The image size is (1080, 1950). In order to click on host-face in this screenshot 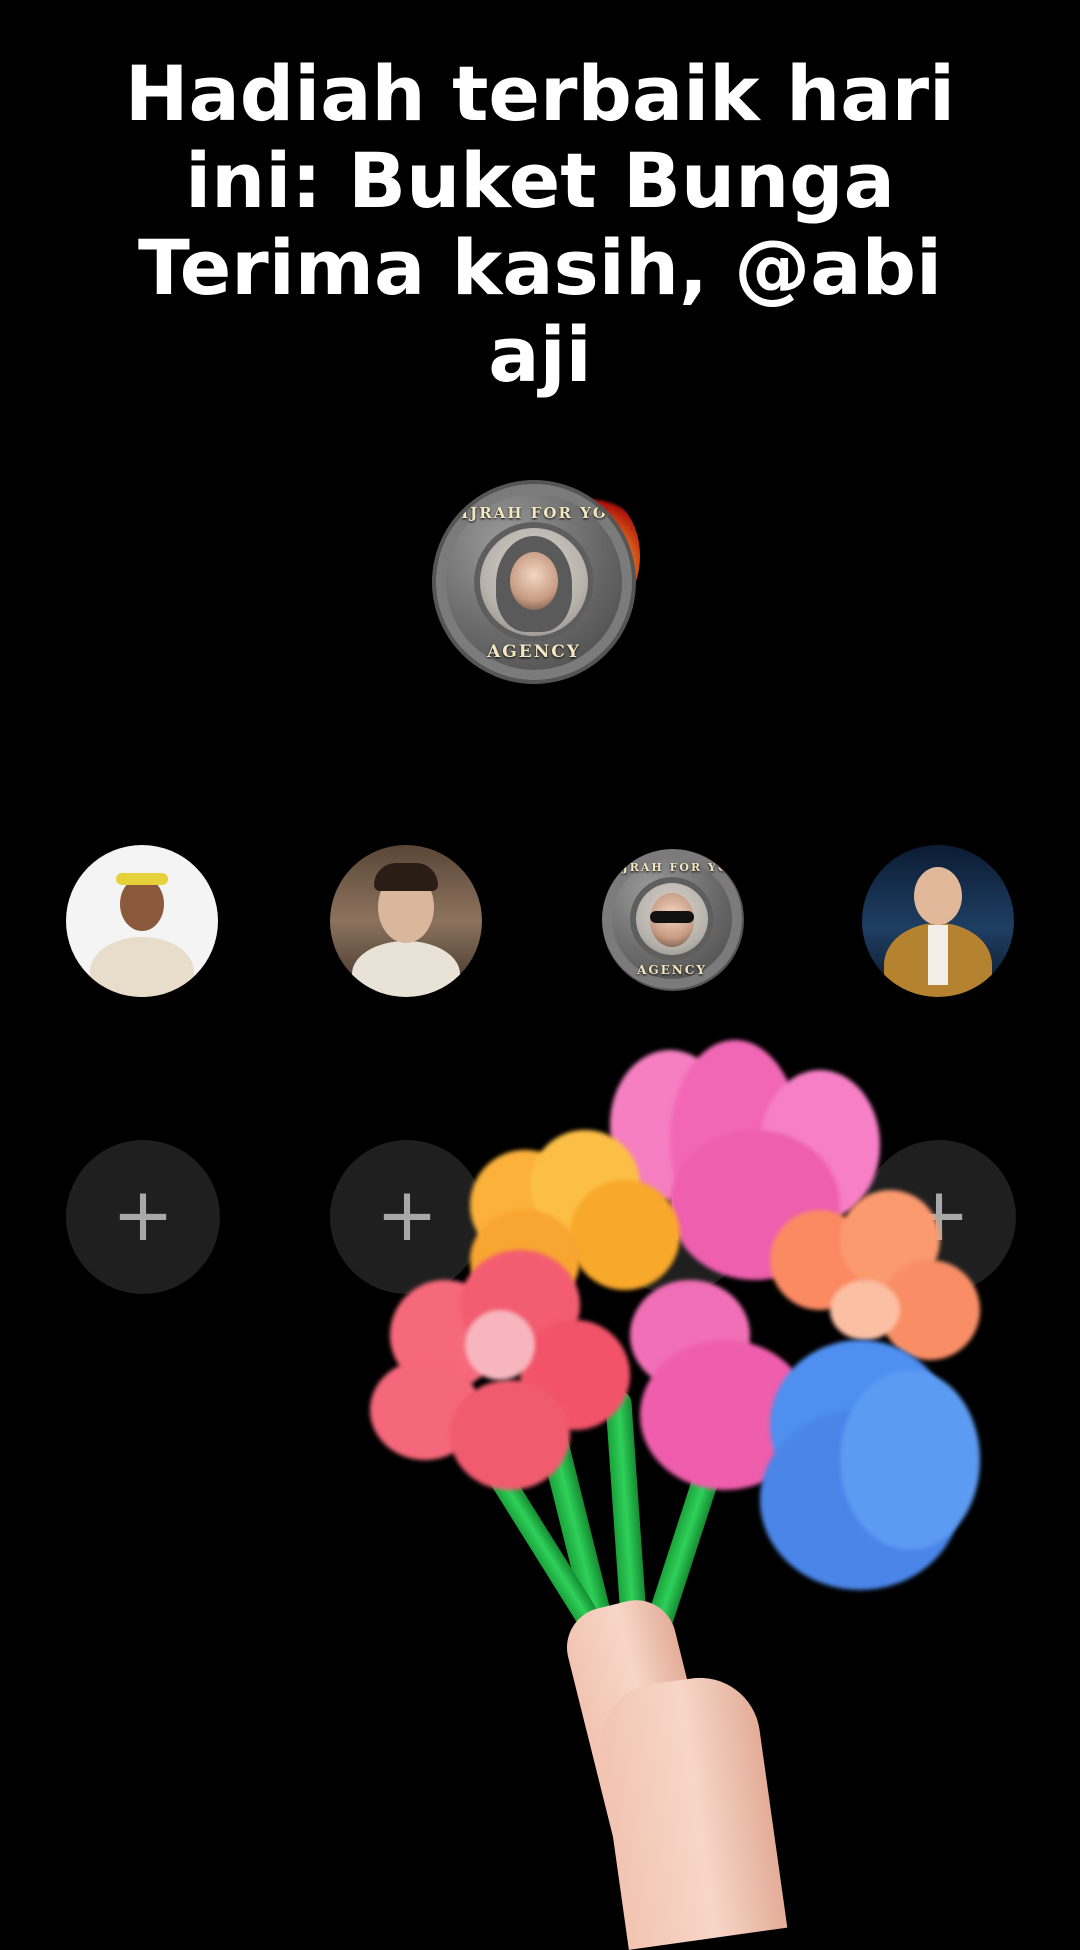, I will do `click(534, 581)`.